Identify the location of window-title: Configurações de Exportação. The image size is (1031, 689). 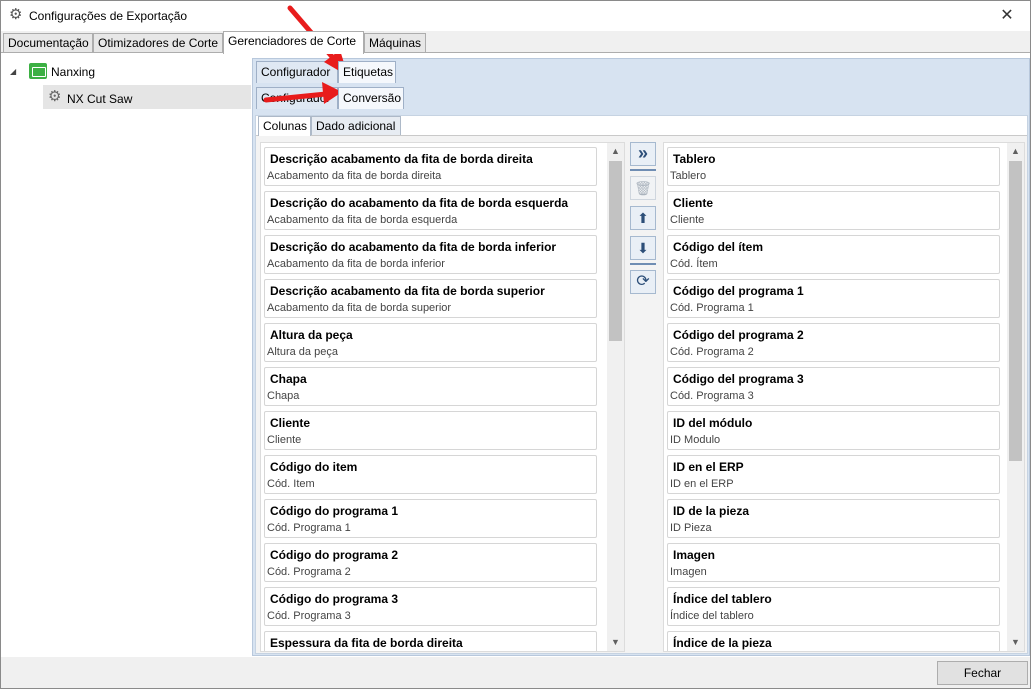
(108, 16).